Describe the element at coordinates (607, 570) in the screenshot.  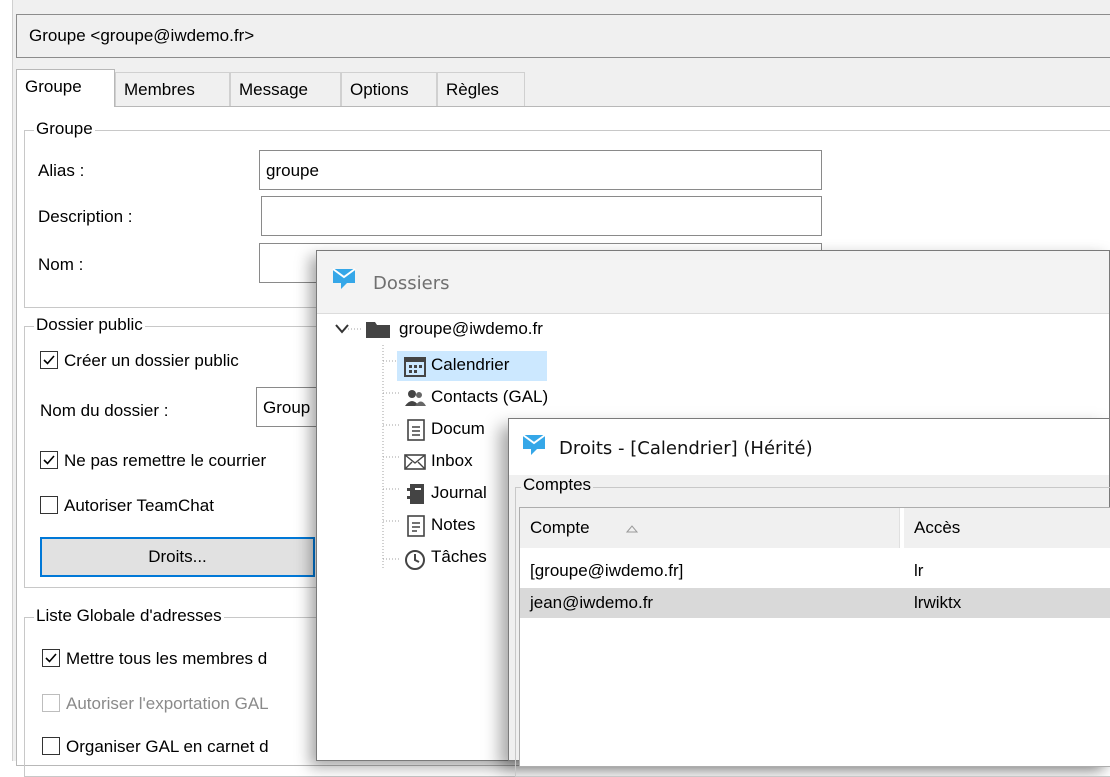
I see `row-account: [groupe@iwdemo.fr]` at that location.